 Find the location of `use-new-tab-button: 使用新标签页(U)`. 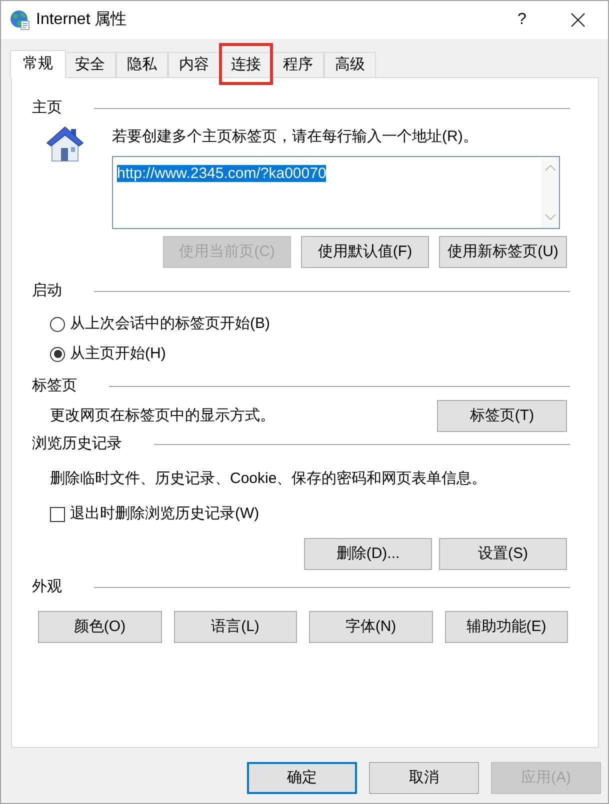

use-new-tab-button: 使用新标签页(U) is located at coordinates (503, 252).